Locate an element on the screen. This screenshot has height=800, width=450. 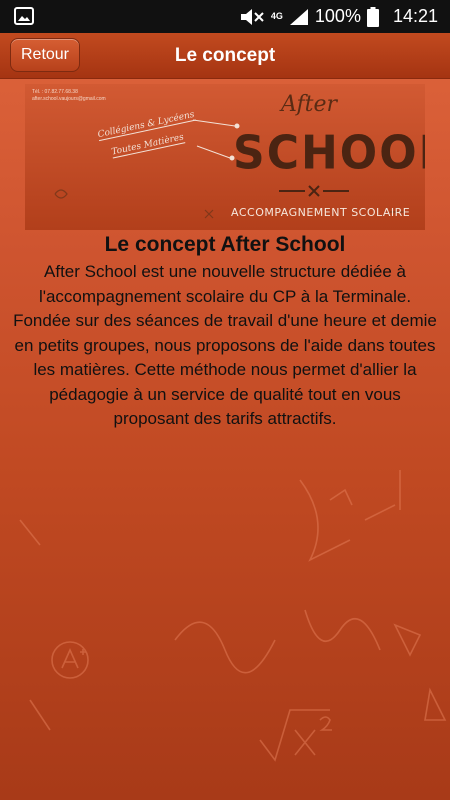
signal-icon is located at coordinates (298, 16).